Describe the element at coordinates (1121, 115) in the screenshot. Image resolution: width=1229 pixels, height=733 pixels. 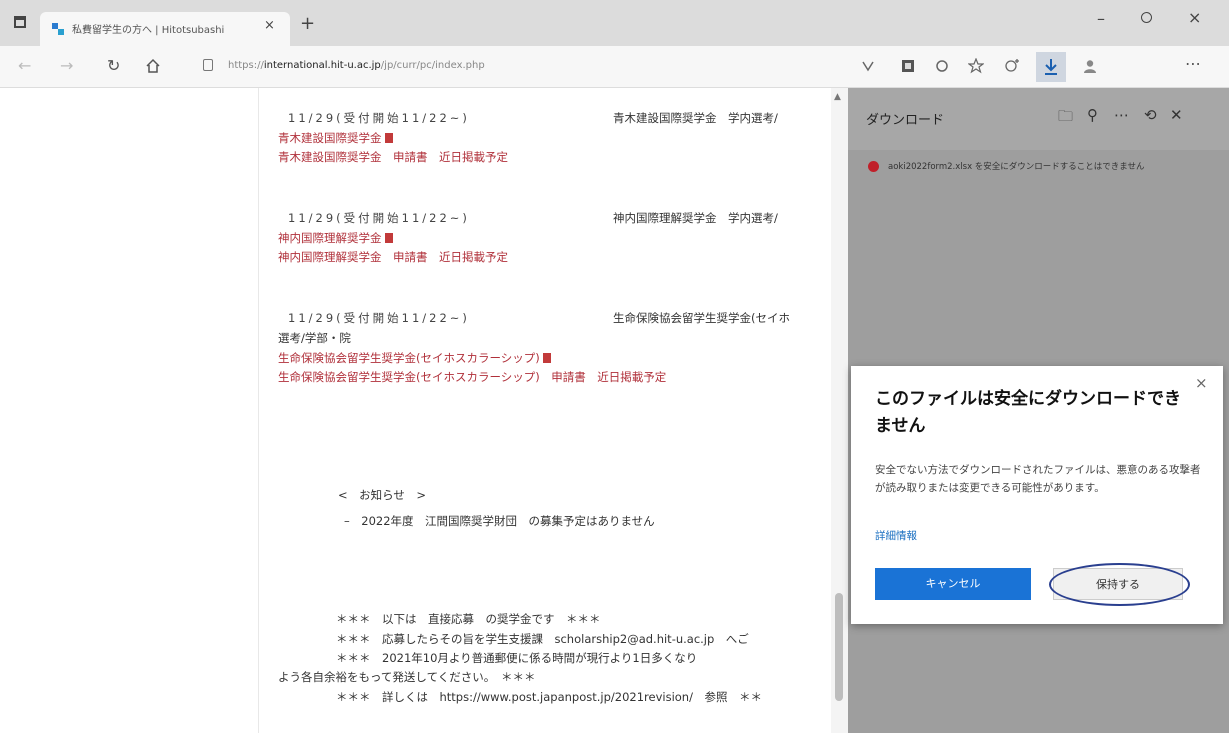
I see `more-options-icon: ⋯` at that location.